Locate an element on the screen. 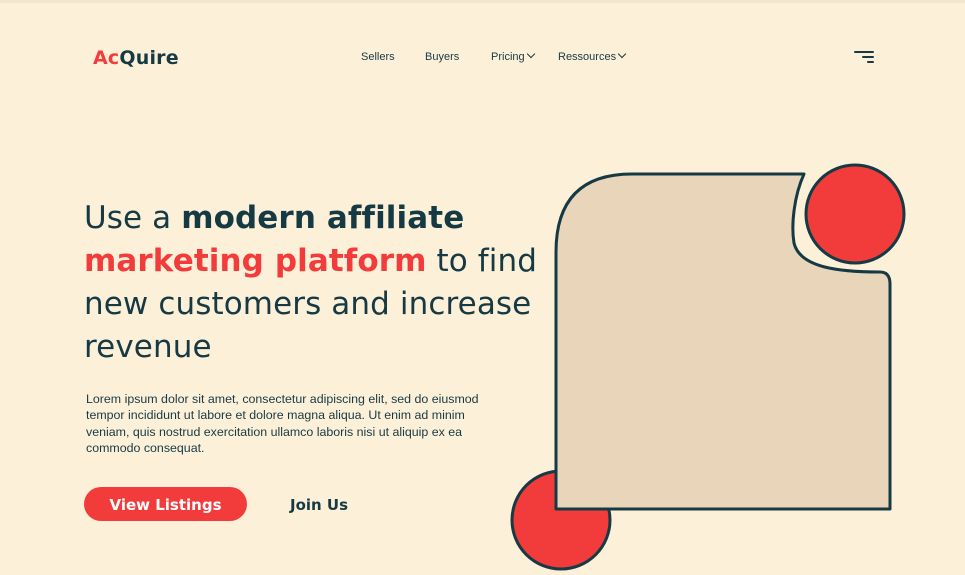 The width and height of the screenshot is (965, 575). nav-item-label: Buyers is located at coordinates (442, 57).